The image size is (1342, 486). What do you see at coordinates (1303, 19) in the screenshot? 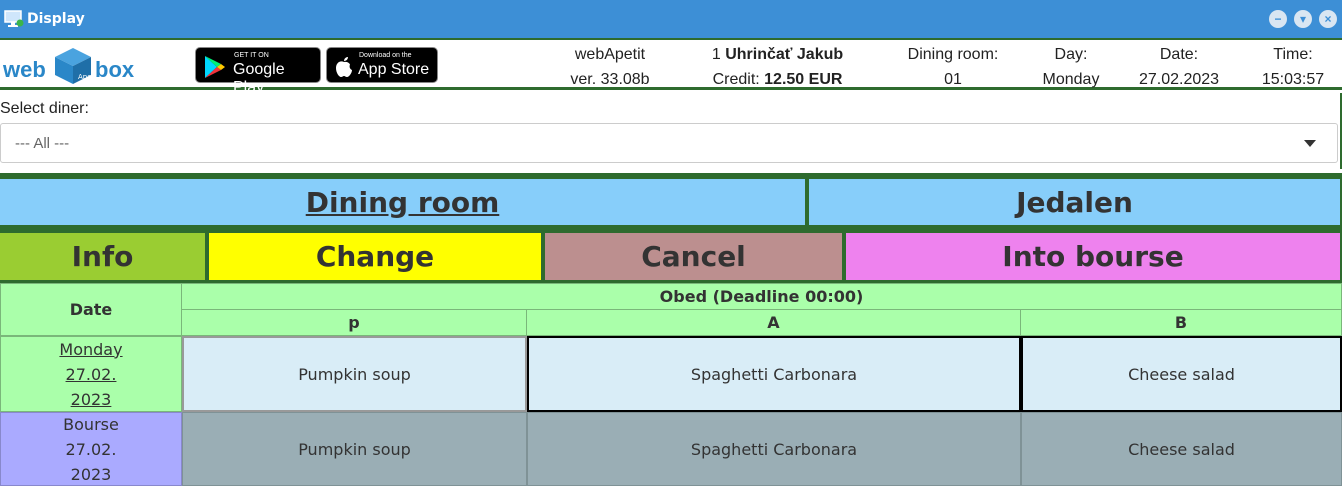
I see `maximize-button: ▾` at bounding box center [1303, 19].